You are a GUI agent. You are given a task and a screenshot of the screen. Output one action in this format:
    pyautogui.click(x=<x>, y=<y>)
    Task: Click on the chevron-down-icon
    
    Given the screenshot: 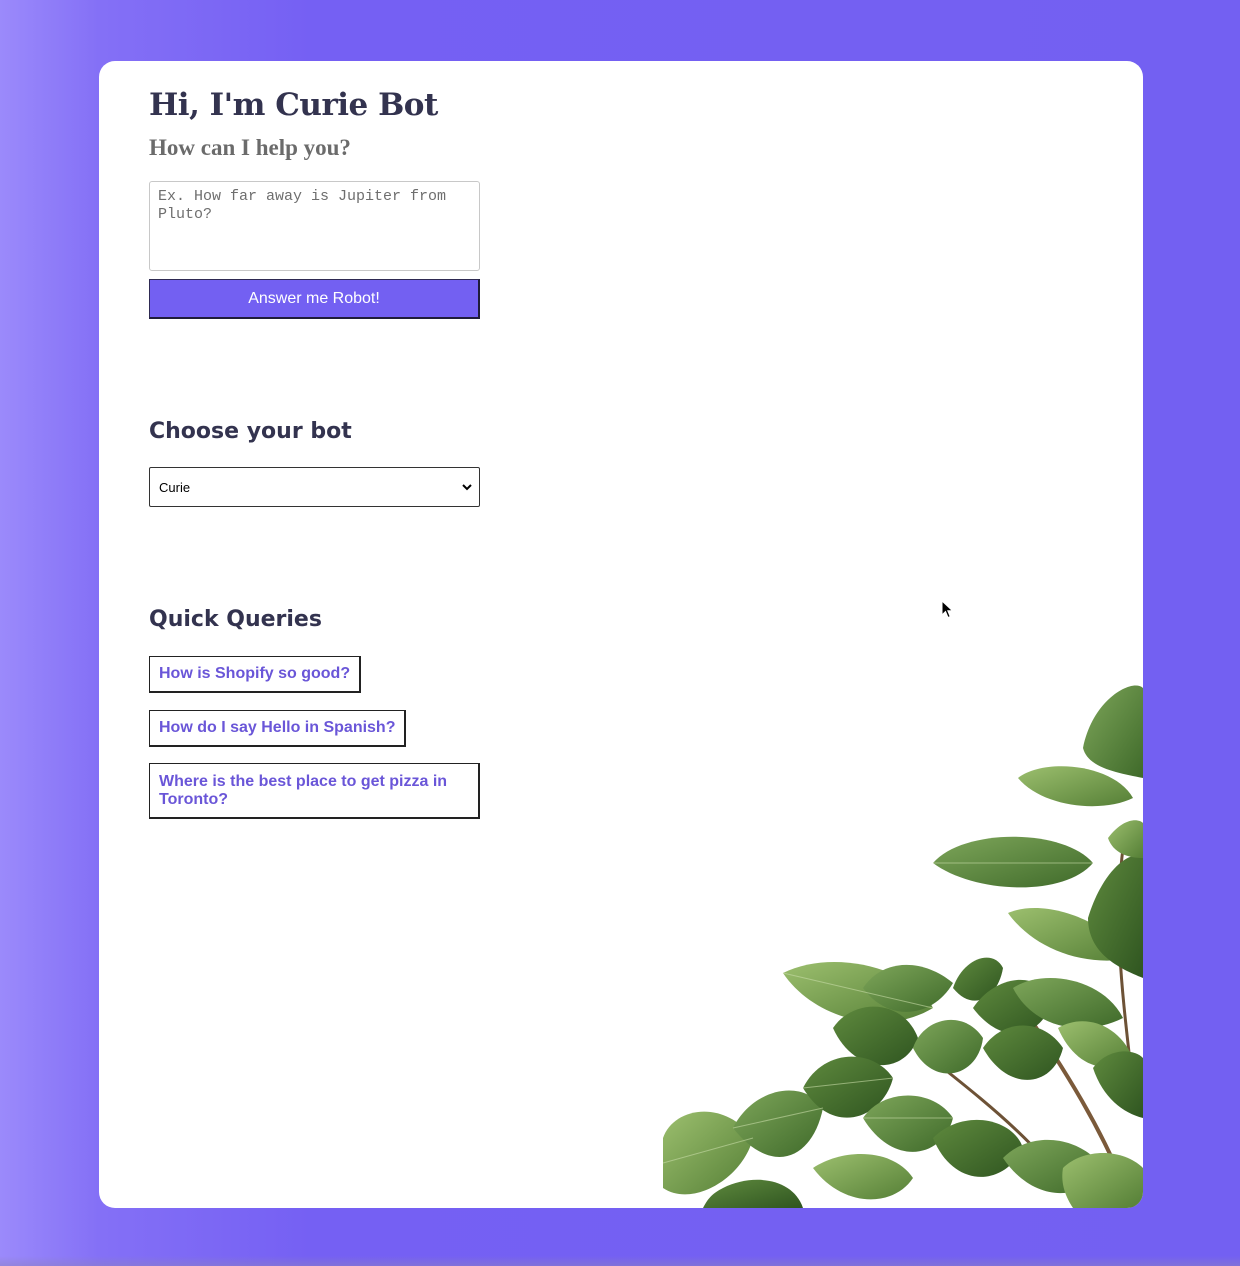 What is the action you would take?
    pyautogui.click(x=467, y=487)
    